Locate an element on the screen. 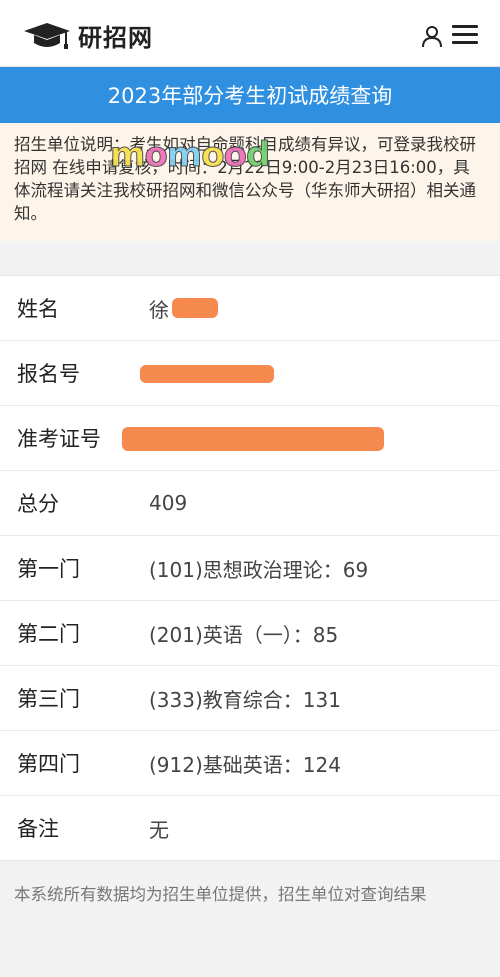 The width and height of the screenshot is (500, 977). value-subject-1: (101)思想政治理论：69 is located at coordinates (259, 569).